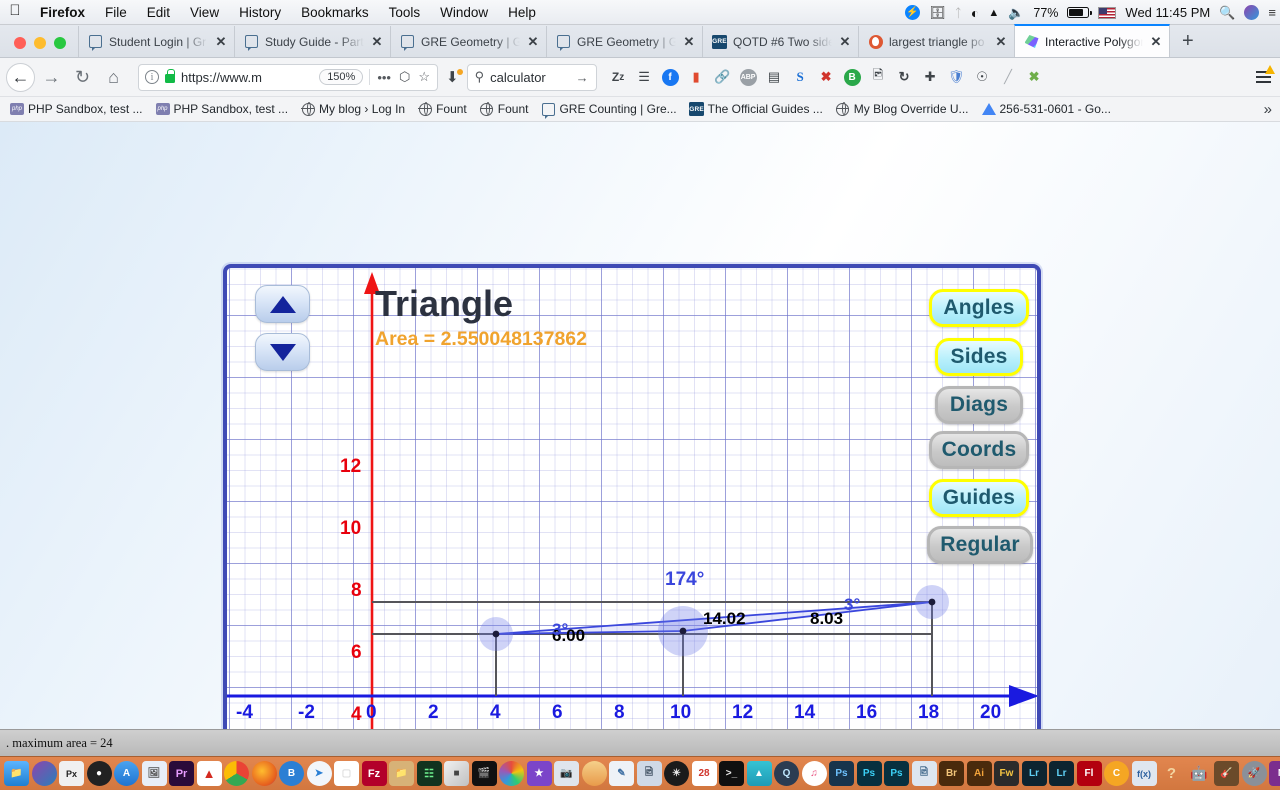 The width and height of the screenshot is (1280, 800). Describe the element at coordinates (869, 773) in the screenshot. I see `dock-photoshop-icon-2: Ps` at that location.